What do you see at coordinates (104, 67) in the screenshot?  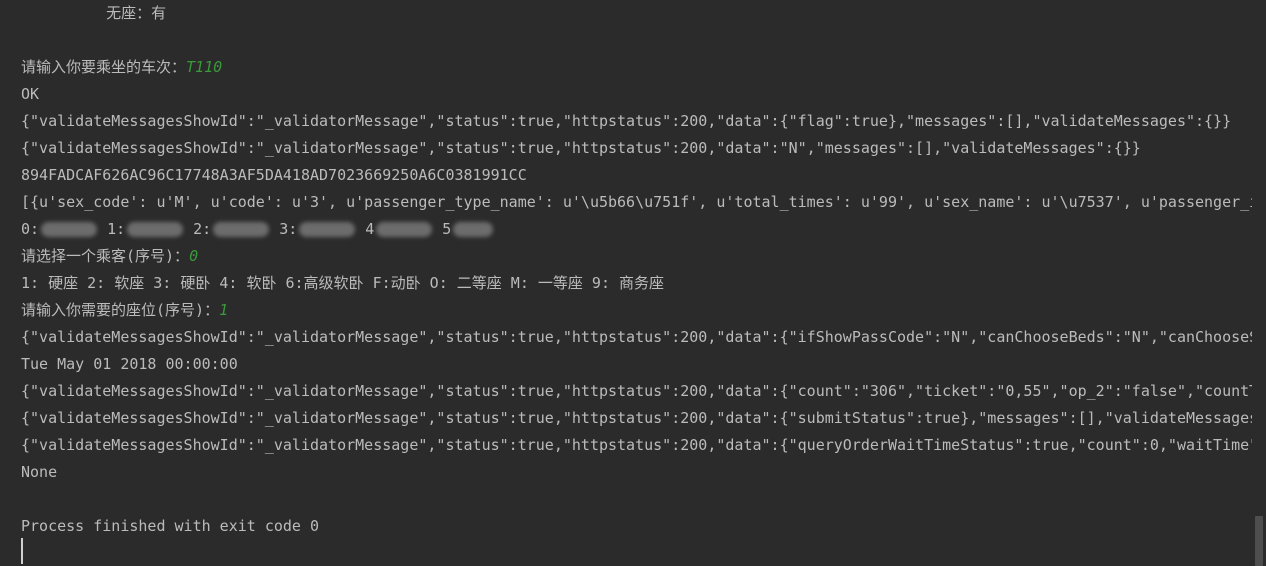 I see `train-prompt: 请输入你要乘坐的车次：` at bounding box center [104, 67].